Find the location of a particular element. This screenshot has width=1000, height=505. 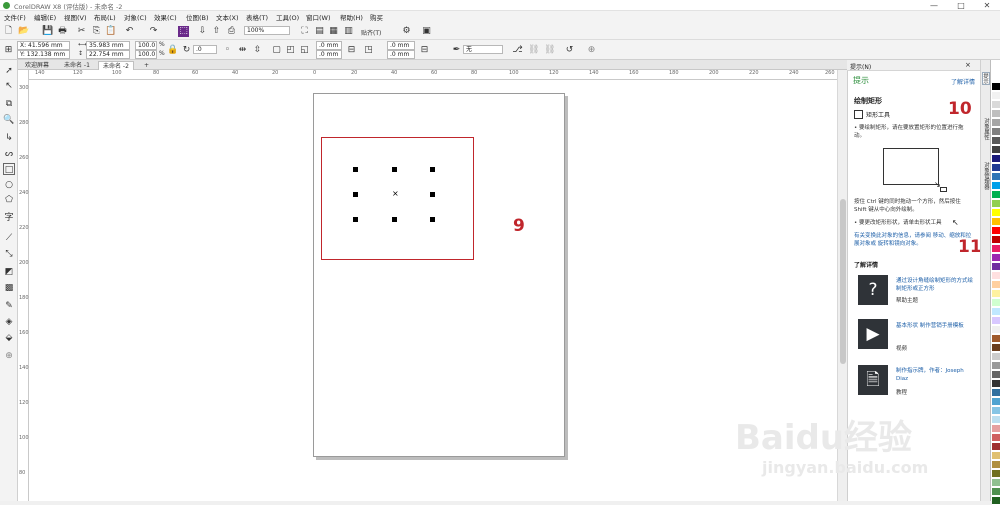

menu-effects: 效果(C) is located at coordinates (165, 17).